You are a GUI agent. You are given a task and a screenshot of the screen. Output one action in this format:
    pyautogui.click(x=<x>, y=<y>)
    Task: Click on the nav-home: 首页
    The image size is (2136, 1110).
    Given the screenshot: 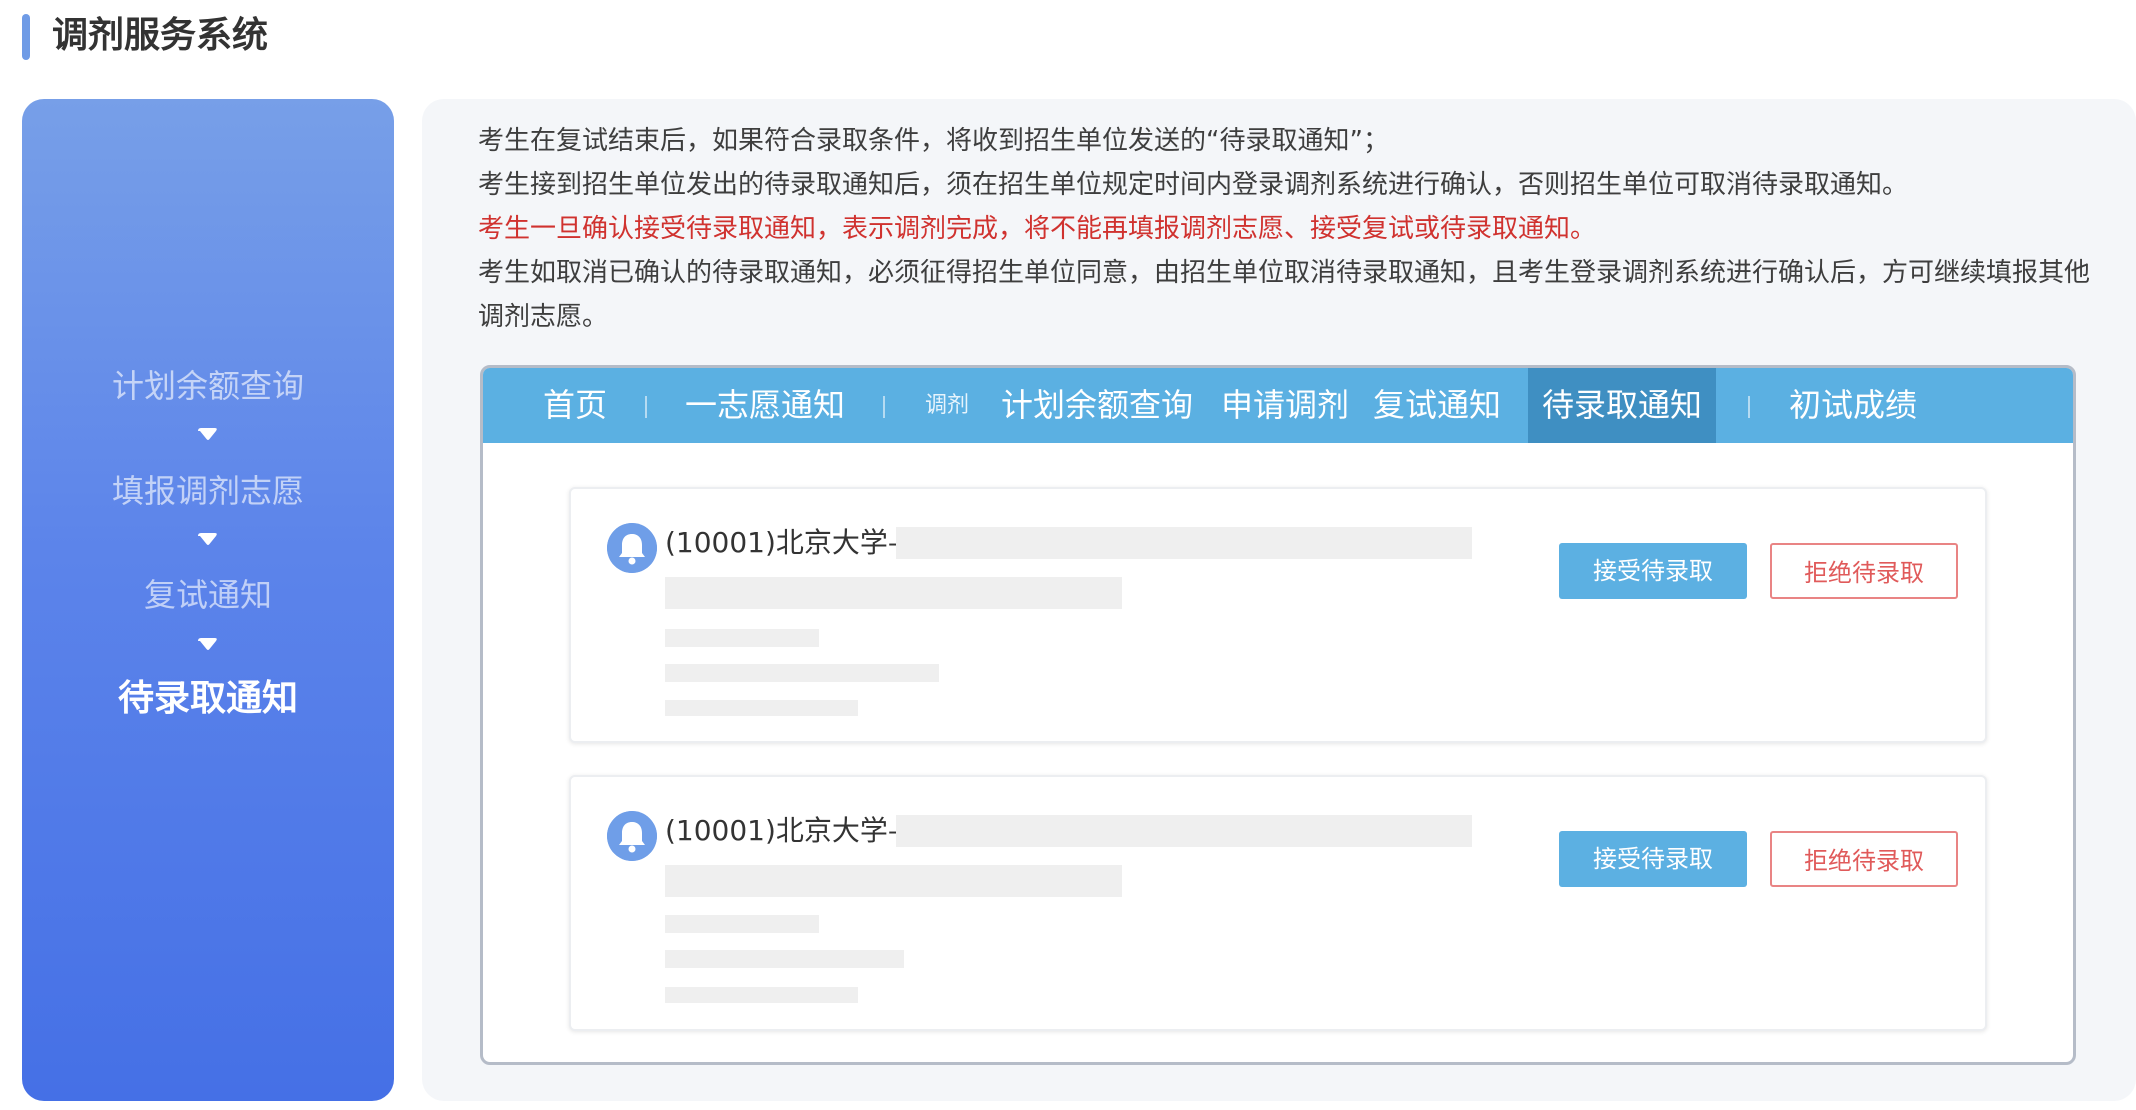 What is the action you would take?
    pyautogui.click(x=575, y=405)
    